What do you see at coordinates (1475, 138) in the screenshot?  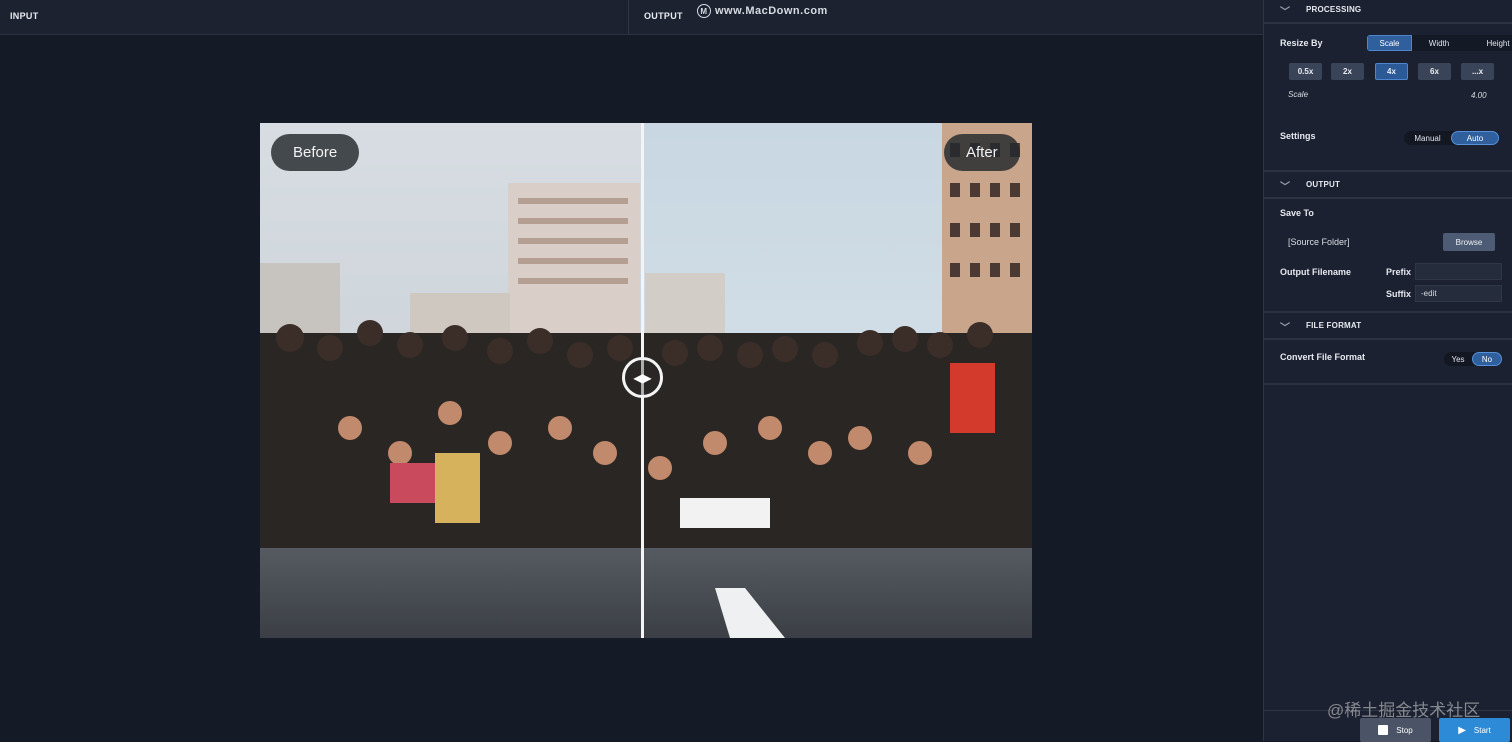 I see `settings-auto: Auto` at bounding box center [1475, 138].